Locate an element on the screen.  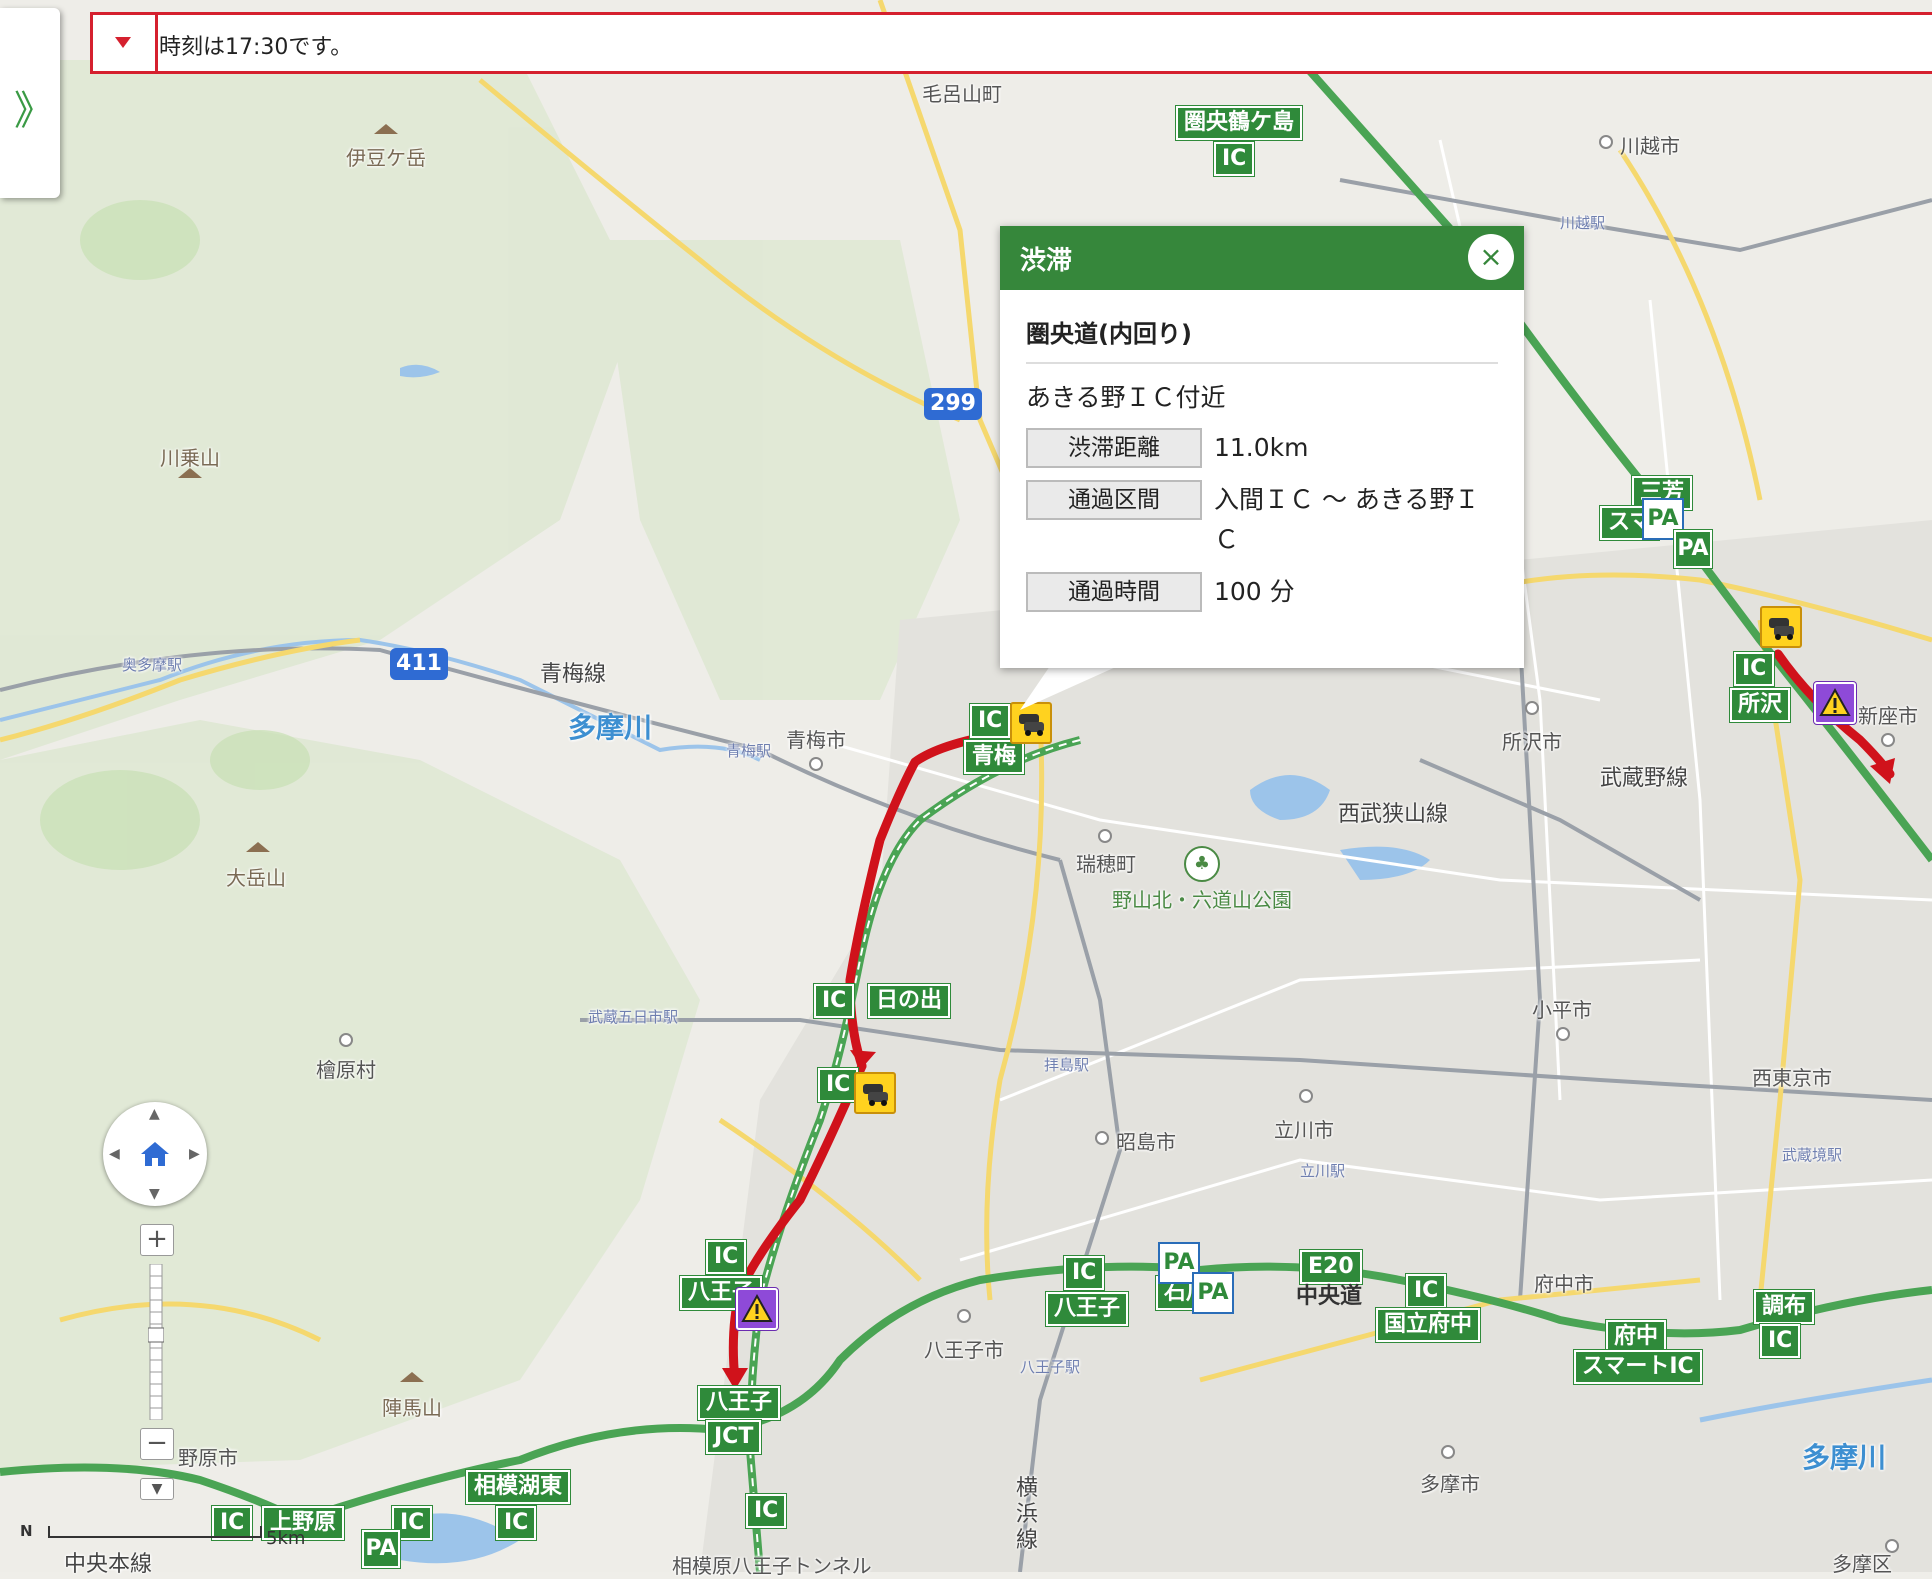
hw-label-chofu-ic: IC is located at coordinates (1780, 1341).